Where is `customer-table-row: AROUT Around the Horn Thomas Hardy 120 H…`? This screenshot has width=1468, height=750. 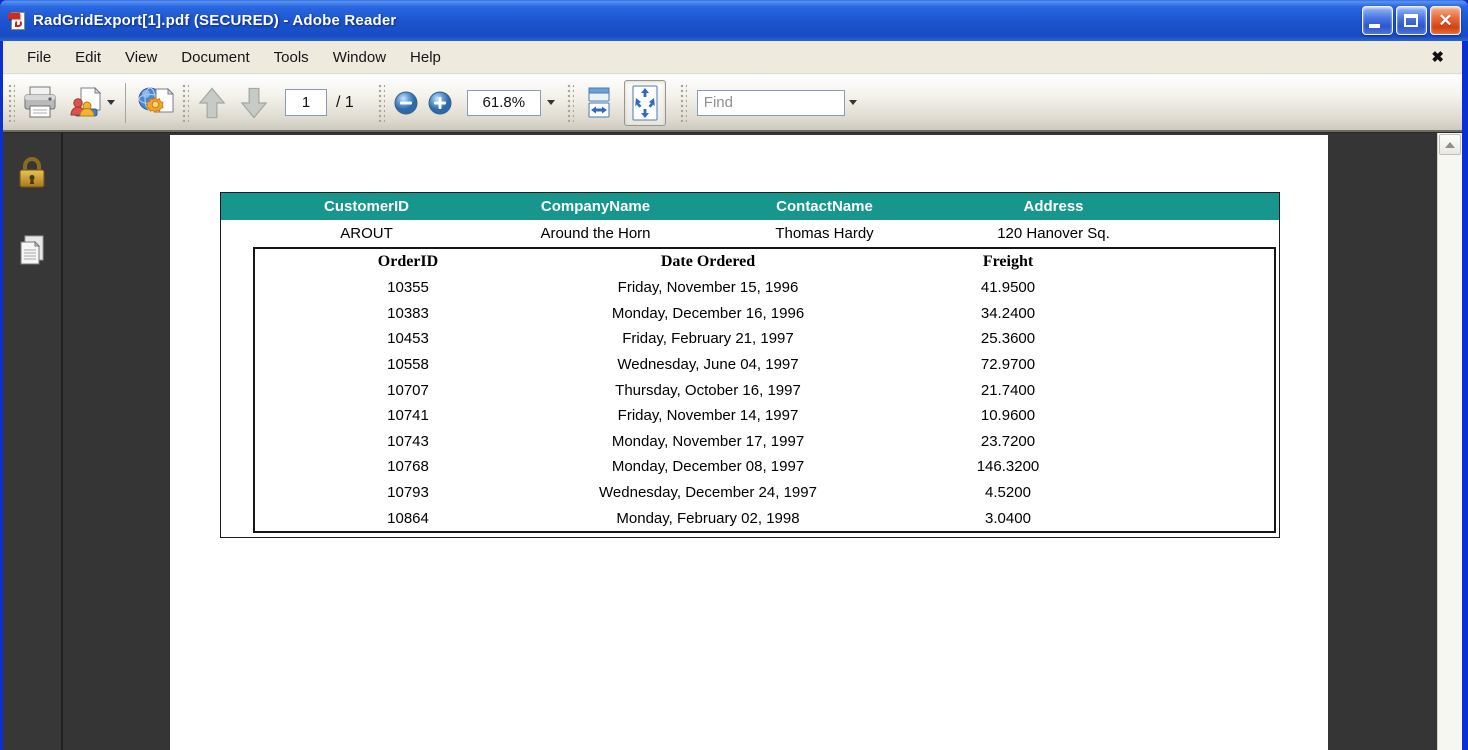
customer-table-row: AROUT Around the Horn Thomas Hardy 120 H… is located at coordinates (750, 233).